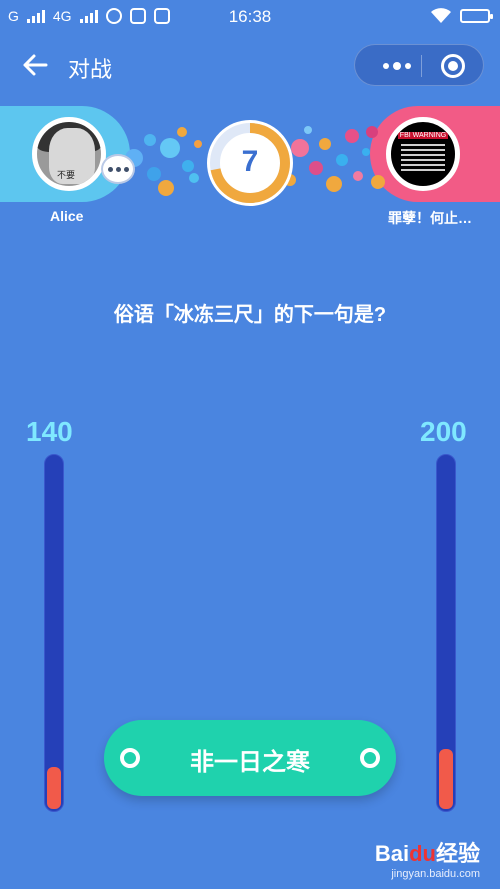  I want to click on title-bar: 对战, so click(250, 66).